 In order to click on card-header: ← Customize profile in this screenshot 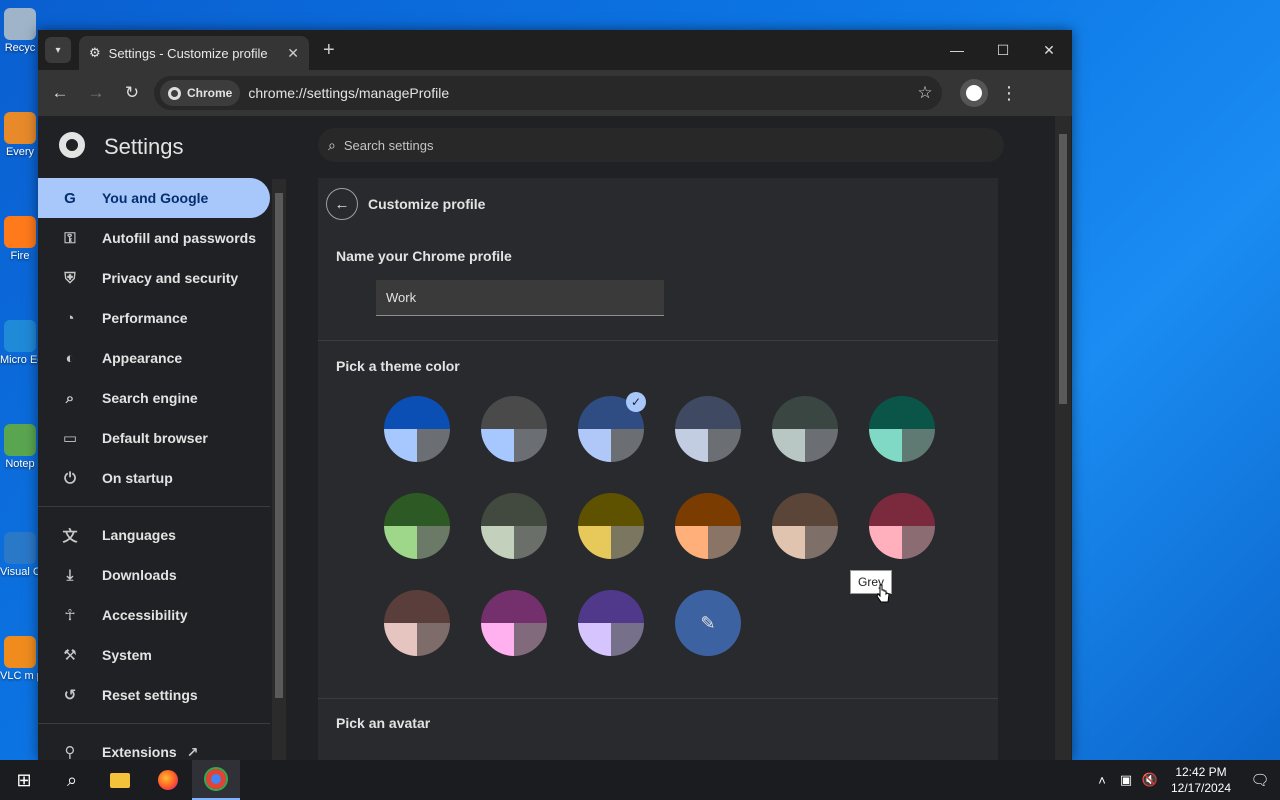, I will do `click(658, 204)`.